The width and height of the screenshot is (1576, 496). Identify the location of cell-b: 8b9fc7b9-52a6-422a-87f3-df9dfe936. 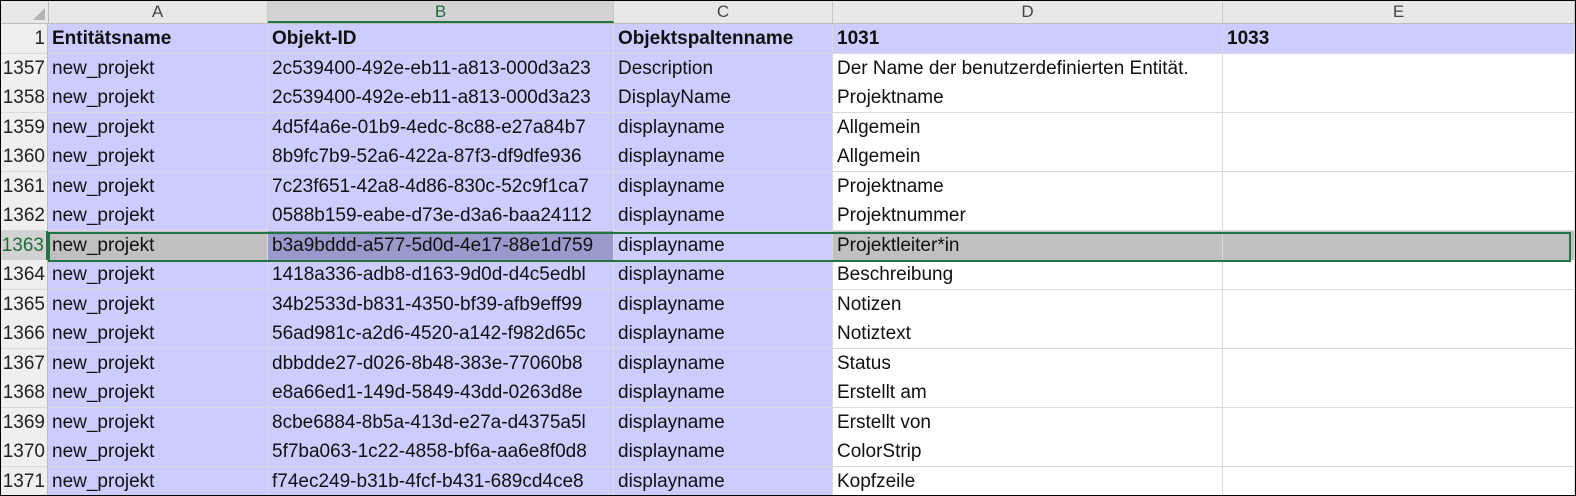
(441, 157).